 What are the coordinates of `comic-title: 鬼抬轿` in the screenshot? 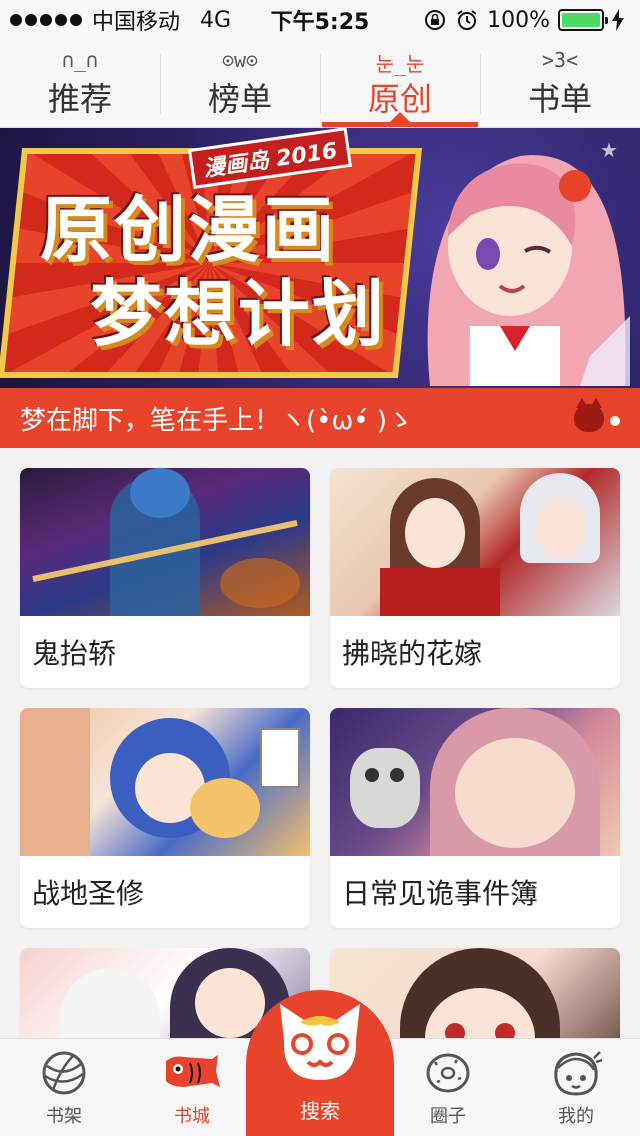 It's located at (74, 653).